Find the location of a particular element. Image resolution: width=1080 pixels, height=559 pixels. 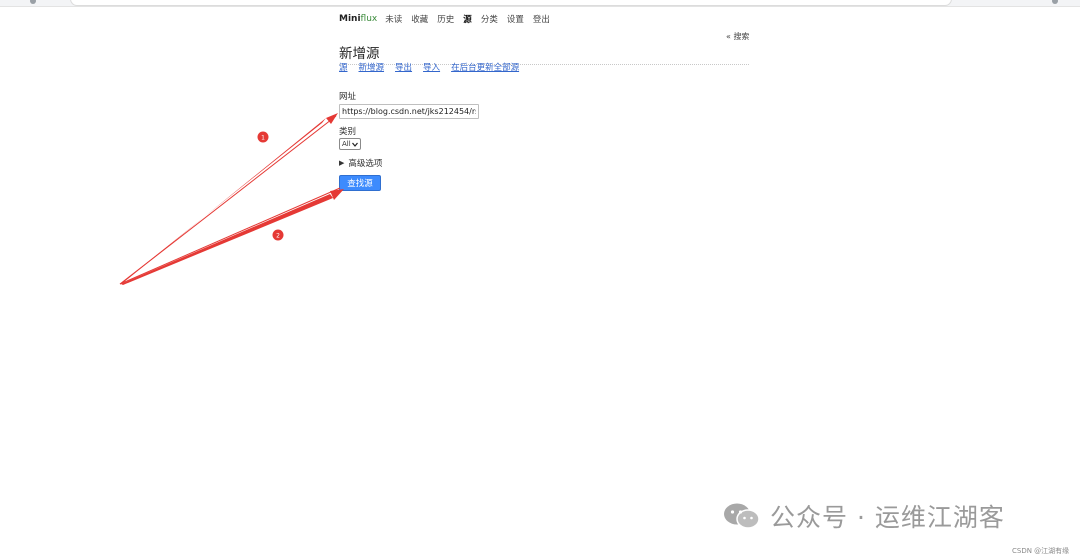

watermark: 公众号 · 运维江湖客 is located at coordinates (863, 516).